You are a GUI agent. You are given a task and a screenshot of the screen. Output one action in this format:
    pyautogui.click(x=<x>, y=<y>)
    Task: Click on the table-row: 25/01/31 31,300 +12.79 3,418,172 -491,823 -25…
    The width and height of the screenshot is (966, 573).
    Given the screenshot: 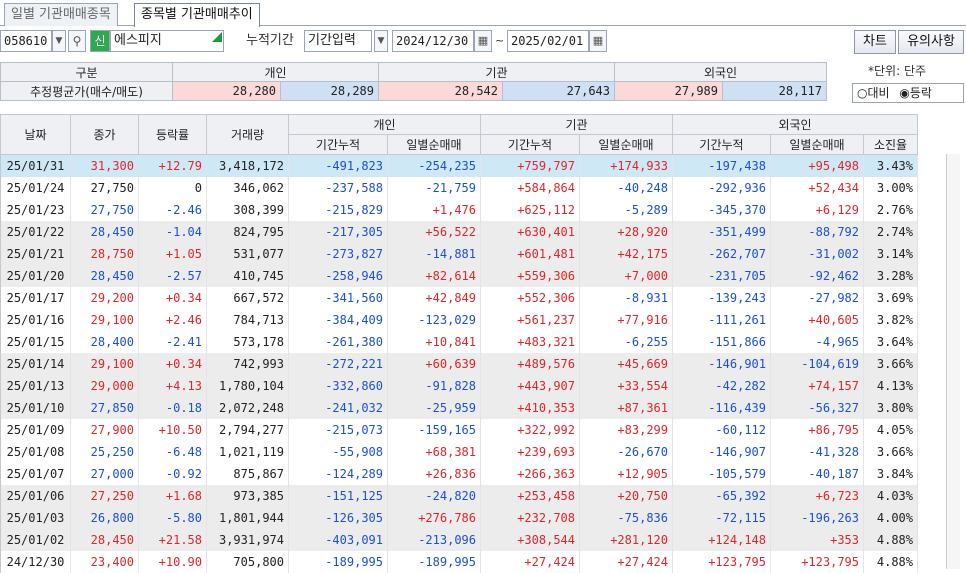 What is the action you would take?
    pyautogui.click(x=459, y=165)
    